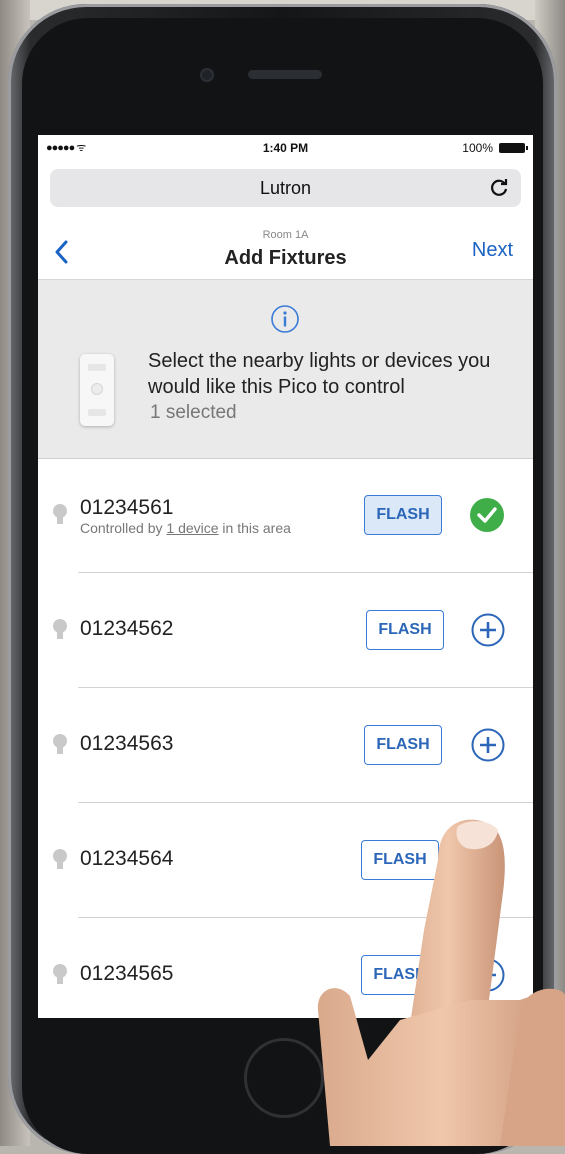 This screenshot has height=1154, width=565. I want to click on device-link: 1 device, so click(192, 528).